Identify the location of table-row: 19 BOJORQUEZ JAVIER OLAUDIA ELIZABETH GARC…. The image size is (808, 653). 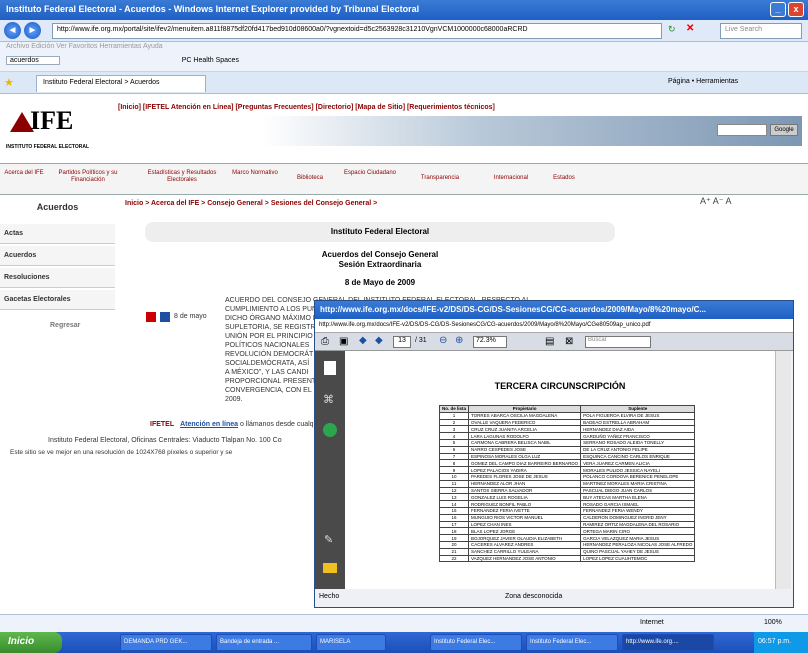
(567, 538).